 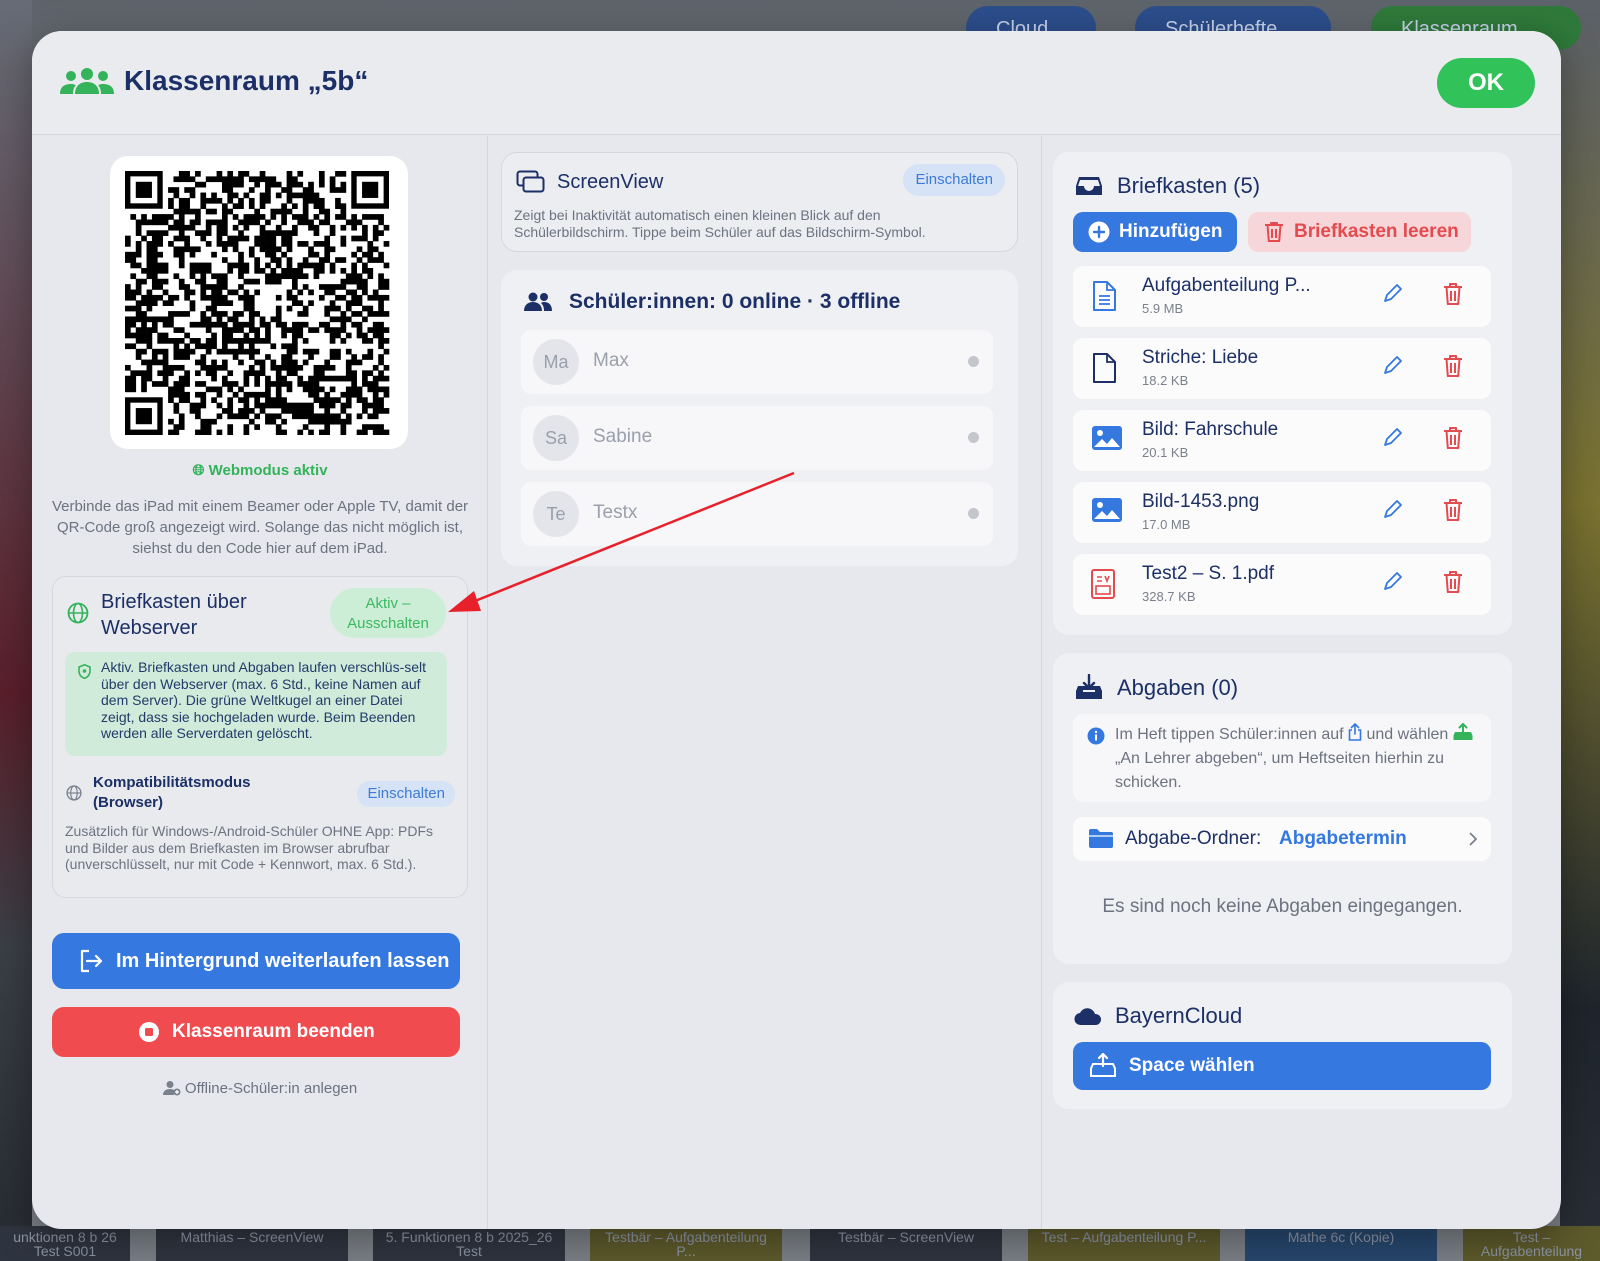 I want to click on file-row: Bild-1453.png 17.0 MB, so click(x=1282, y=512).